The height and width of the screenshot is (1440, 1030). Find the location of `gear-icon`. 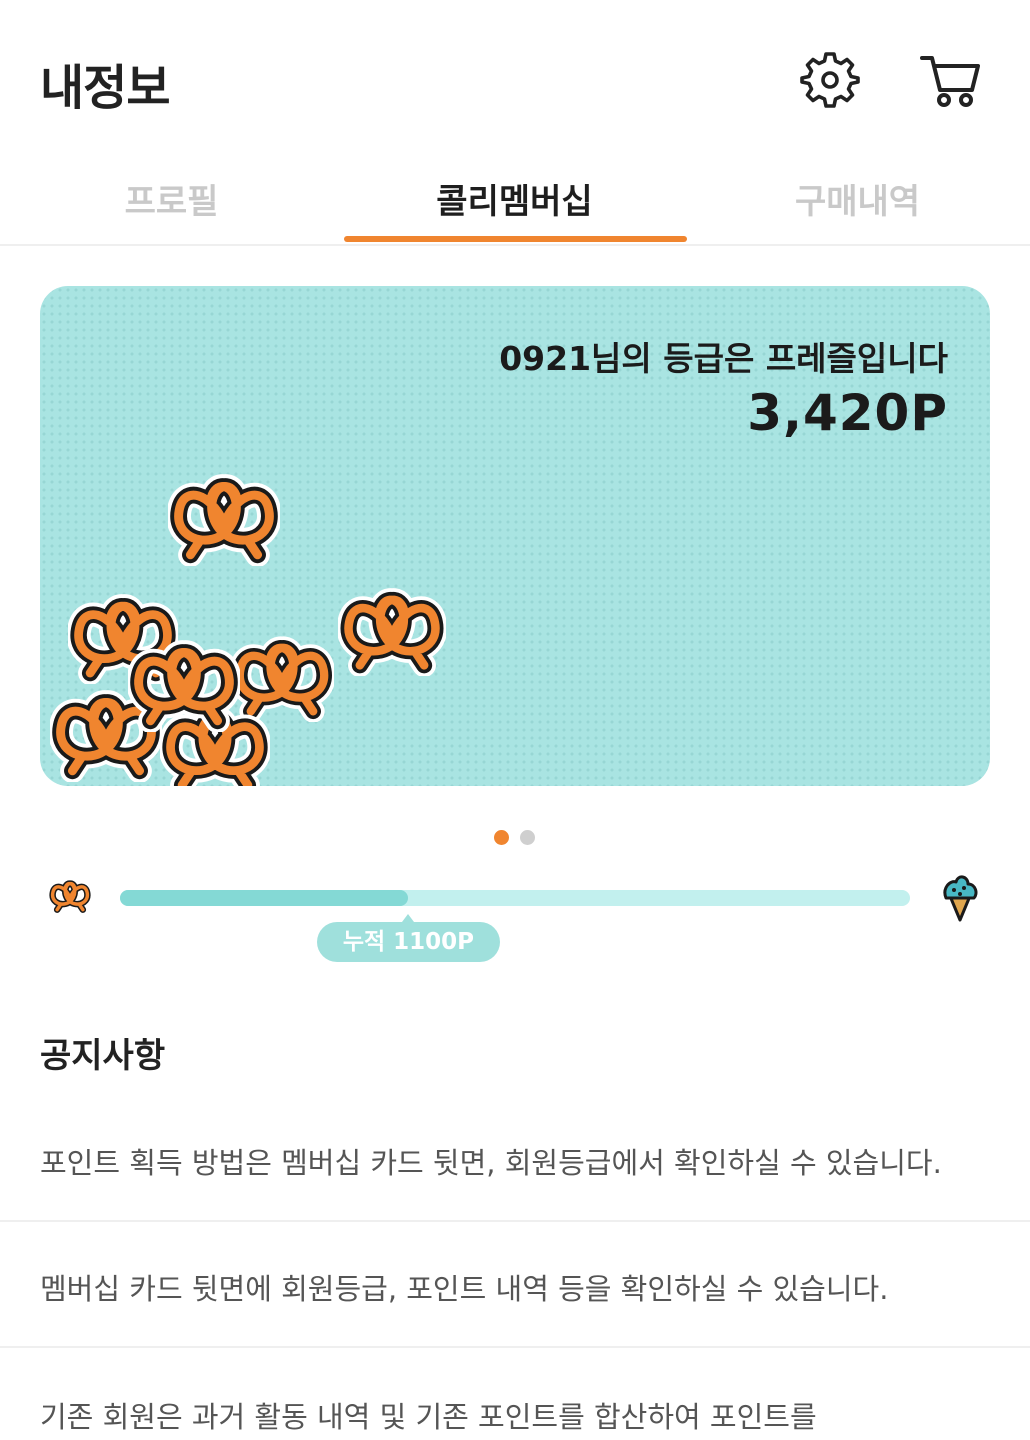

gear-icon is located at coordinates (830, 80).